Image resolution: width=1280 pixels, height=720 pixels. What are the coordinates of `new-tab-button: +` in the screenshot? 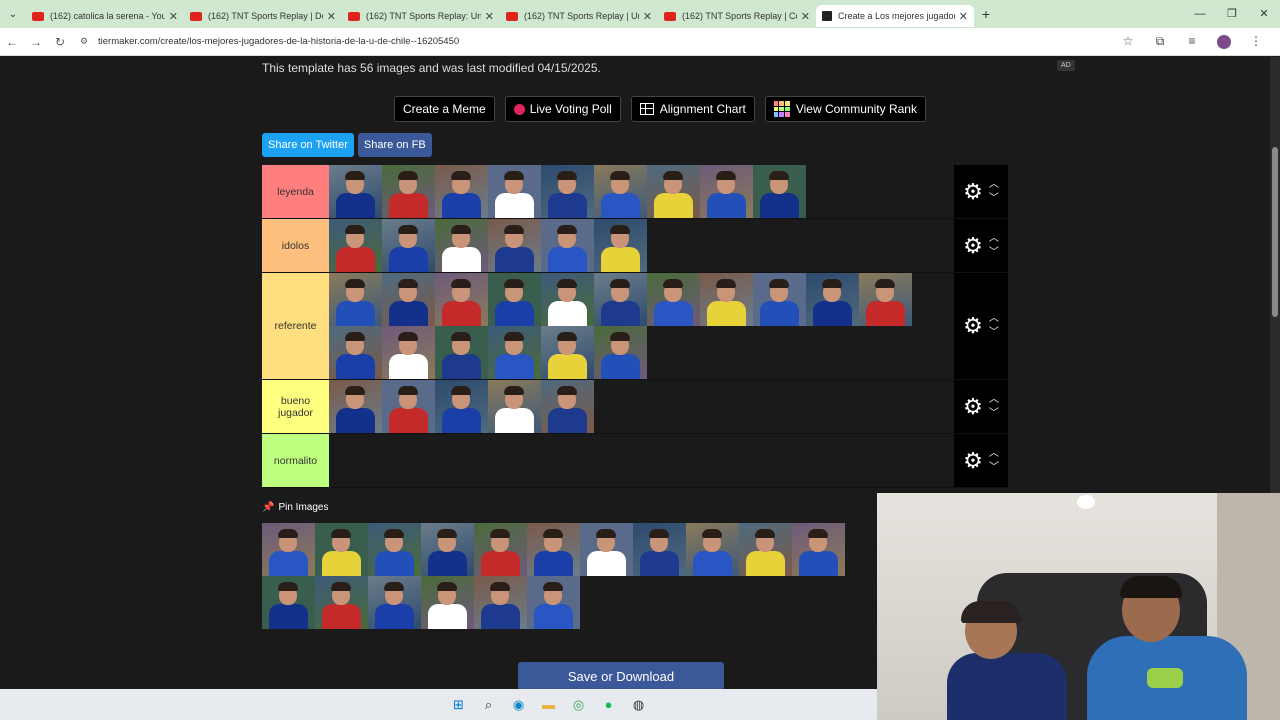 It's located at (986, 14).